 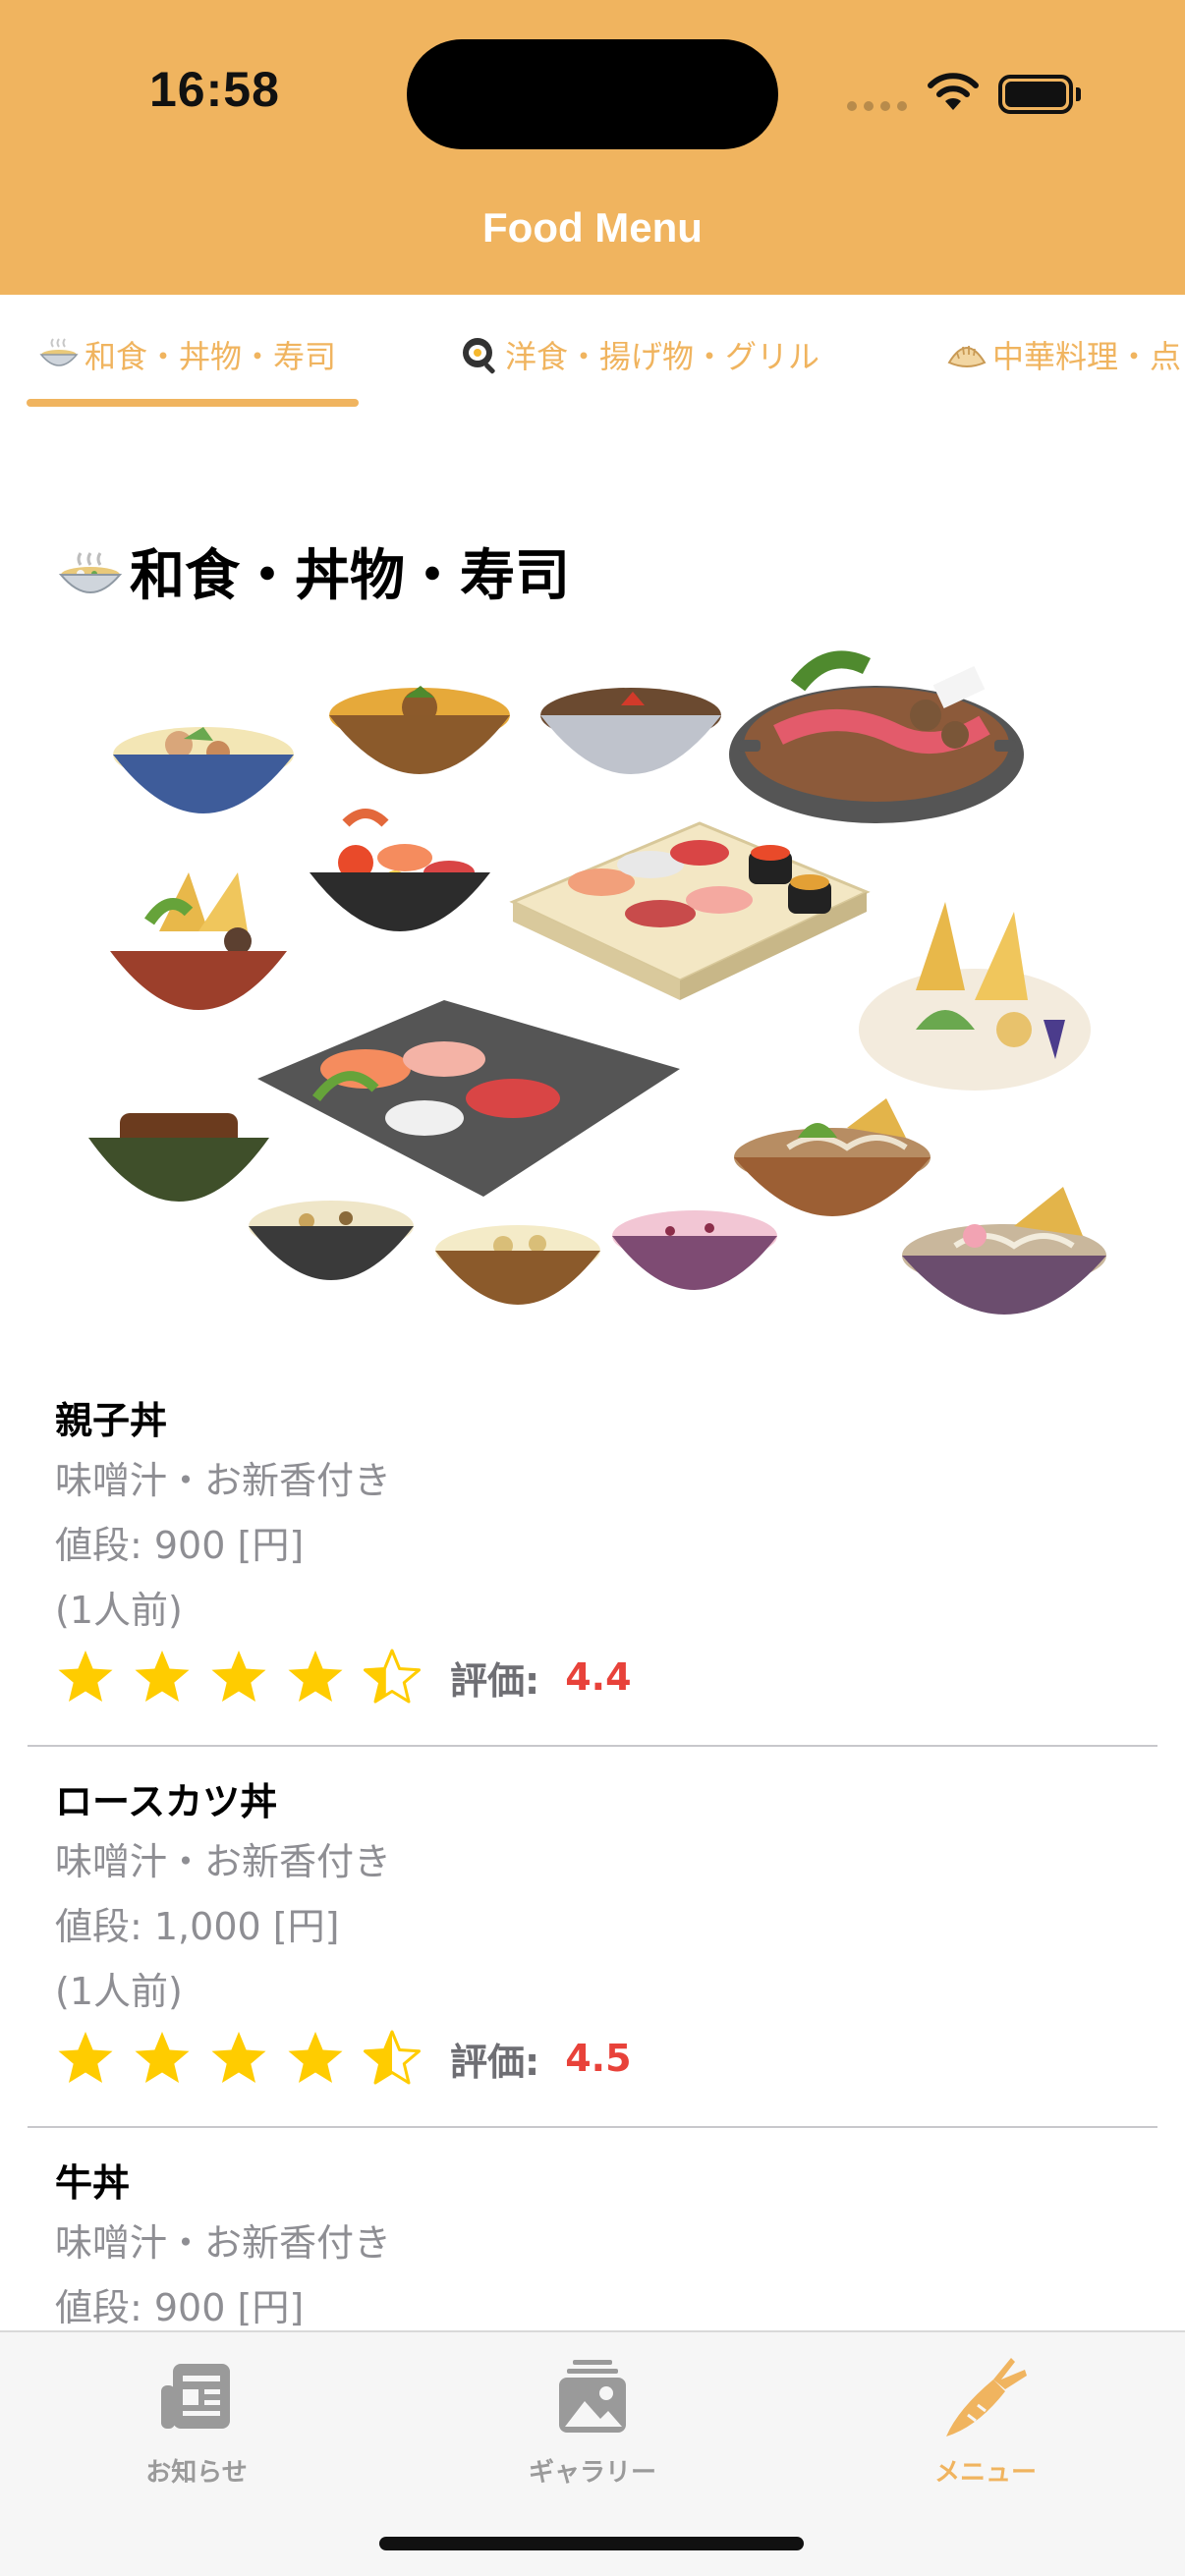 I want to click on rating-row: 評価: 4.4, so click(x=606, y=1677).